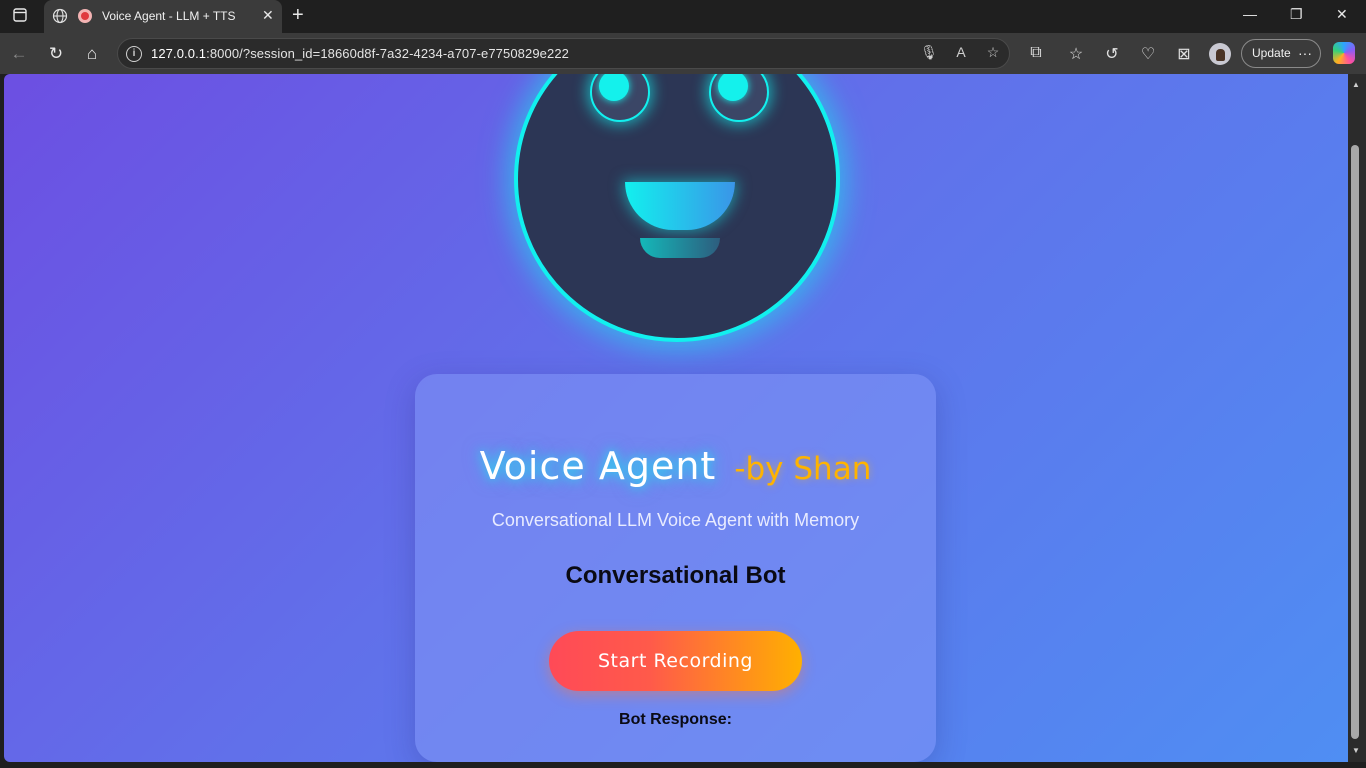 Image resolution: width=1366 pixels, height=768 pixels. I want to click on title-author: -by Shan, so click(803, 469).